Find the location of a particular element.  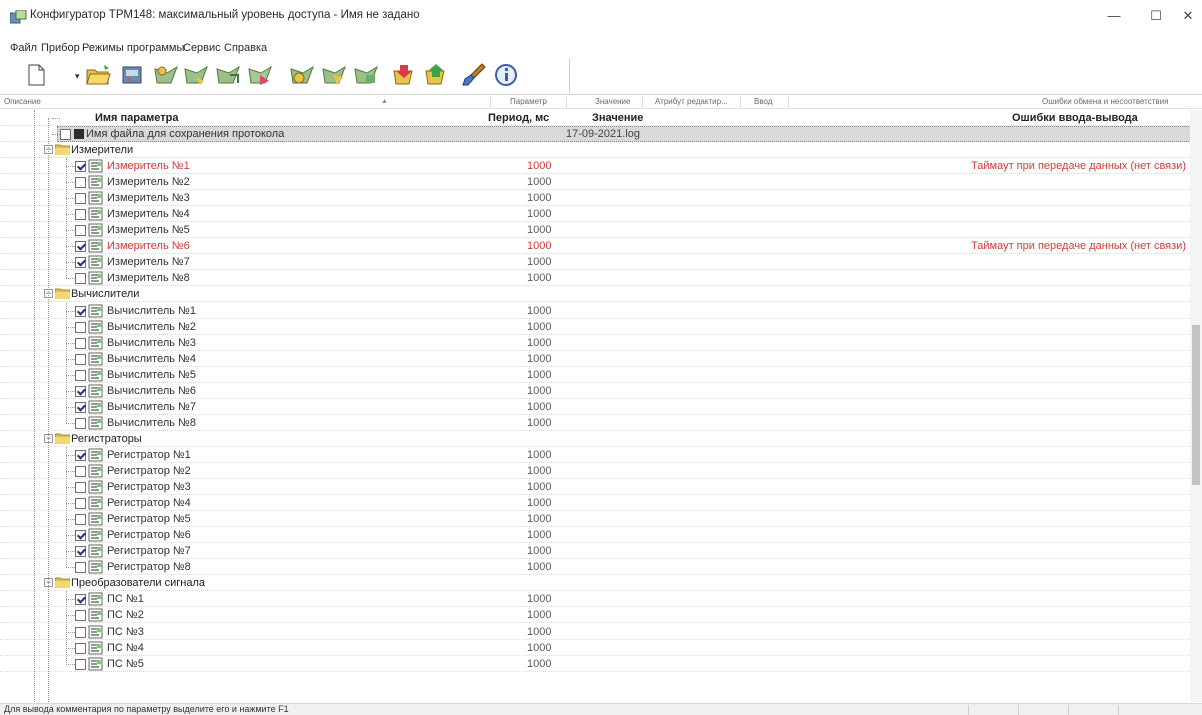

menu-help: Справка is located at coordinates (245, 48).